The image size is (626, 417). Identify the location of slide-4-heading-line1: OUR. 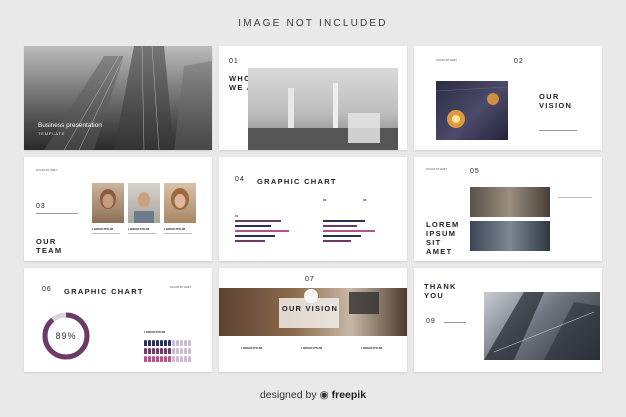
(46, 241).